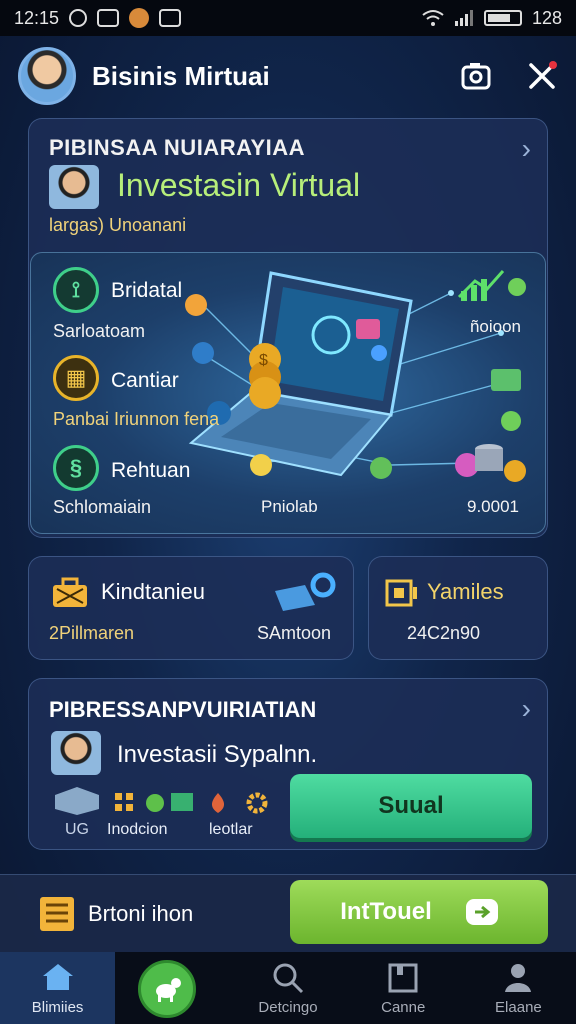 The height and width of the screenshot is (1024, 576). I want to click on camera-button, so click(476, 76).